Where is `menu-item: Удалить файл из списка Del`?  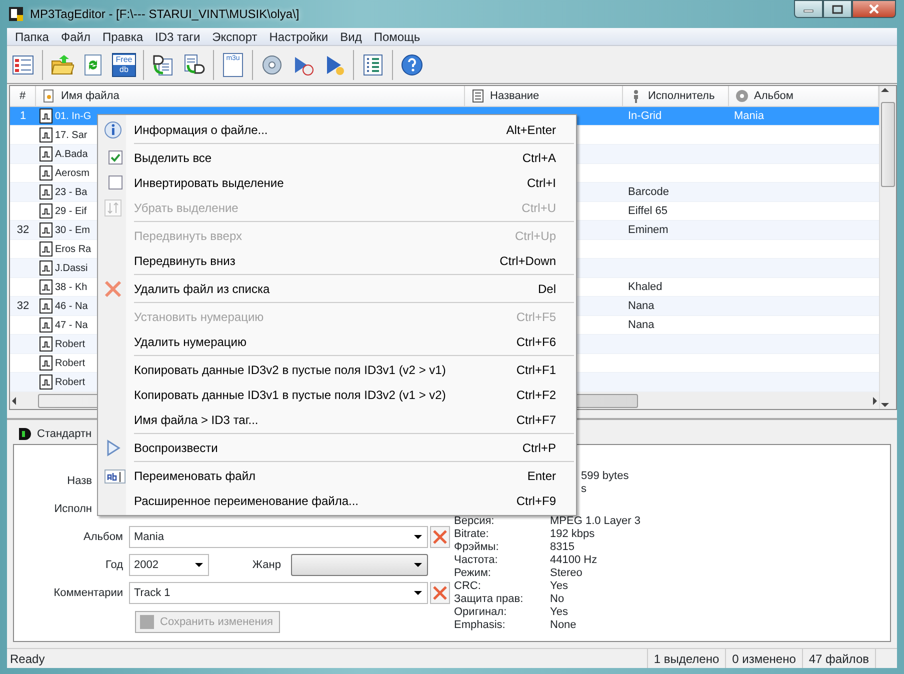
menu-item: Удалить файл из списка Del is located at coordinates (337, 288).